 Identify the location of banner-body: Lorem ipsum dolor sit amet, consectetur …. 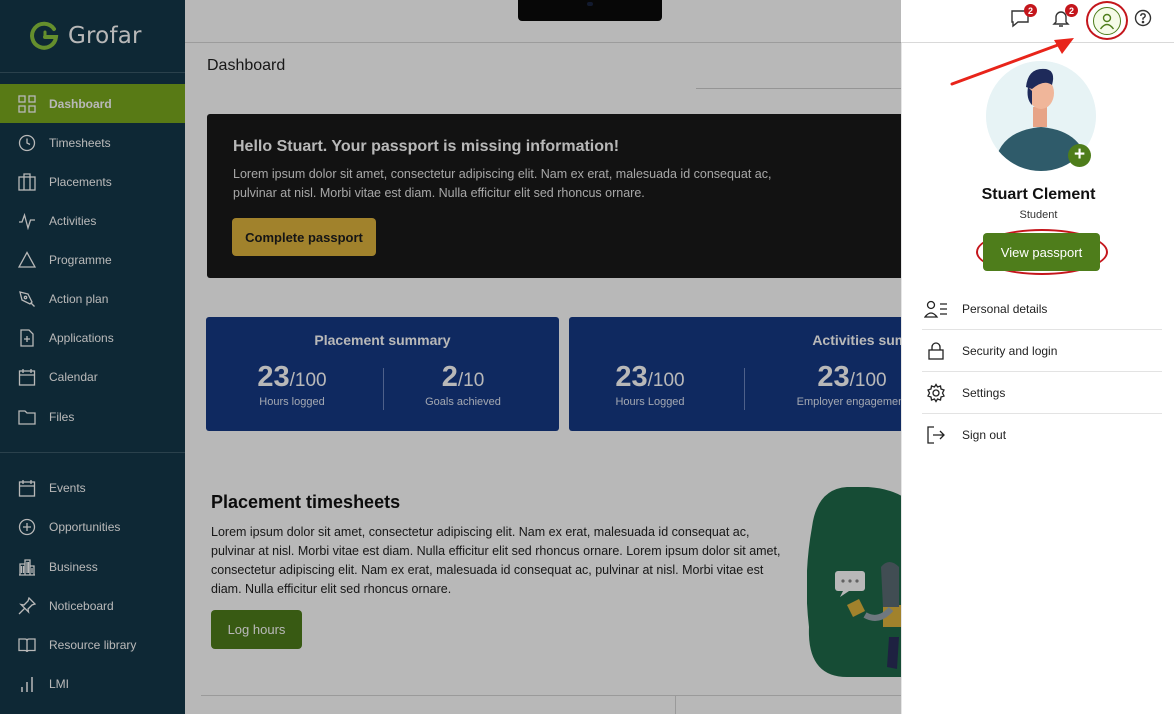
(502, 183).